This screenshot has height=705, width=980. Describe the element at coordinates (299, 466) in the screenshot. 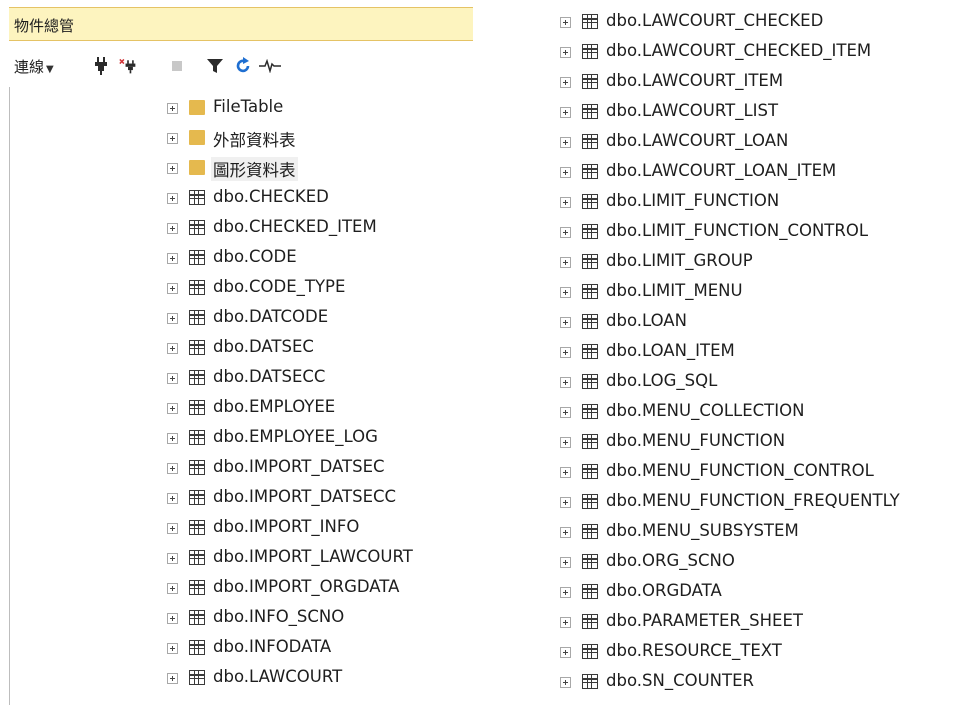

I see `tree-node-label: dbo.IMPORT_DATSEC` at that location.